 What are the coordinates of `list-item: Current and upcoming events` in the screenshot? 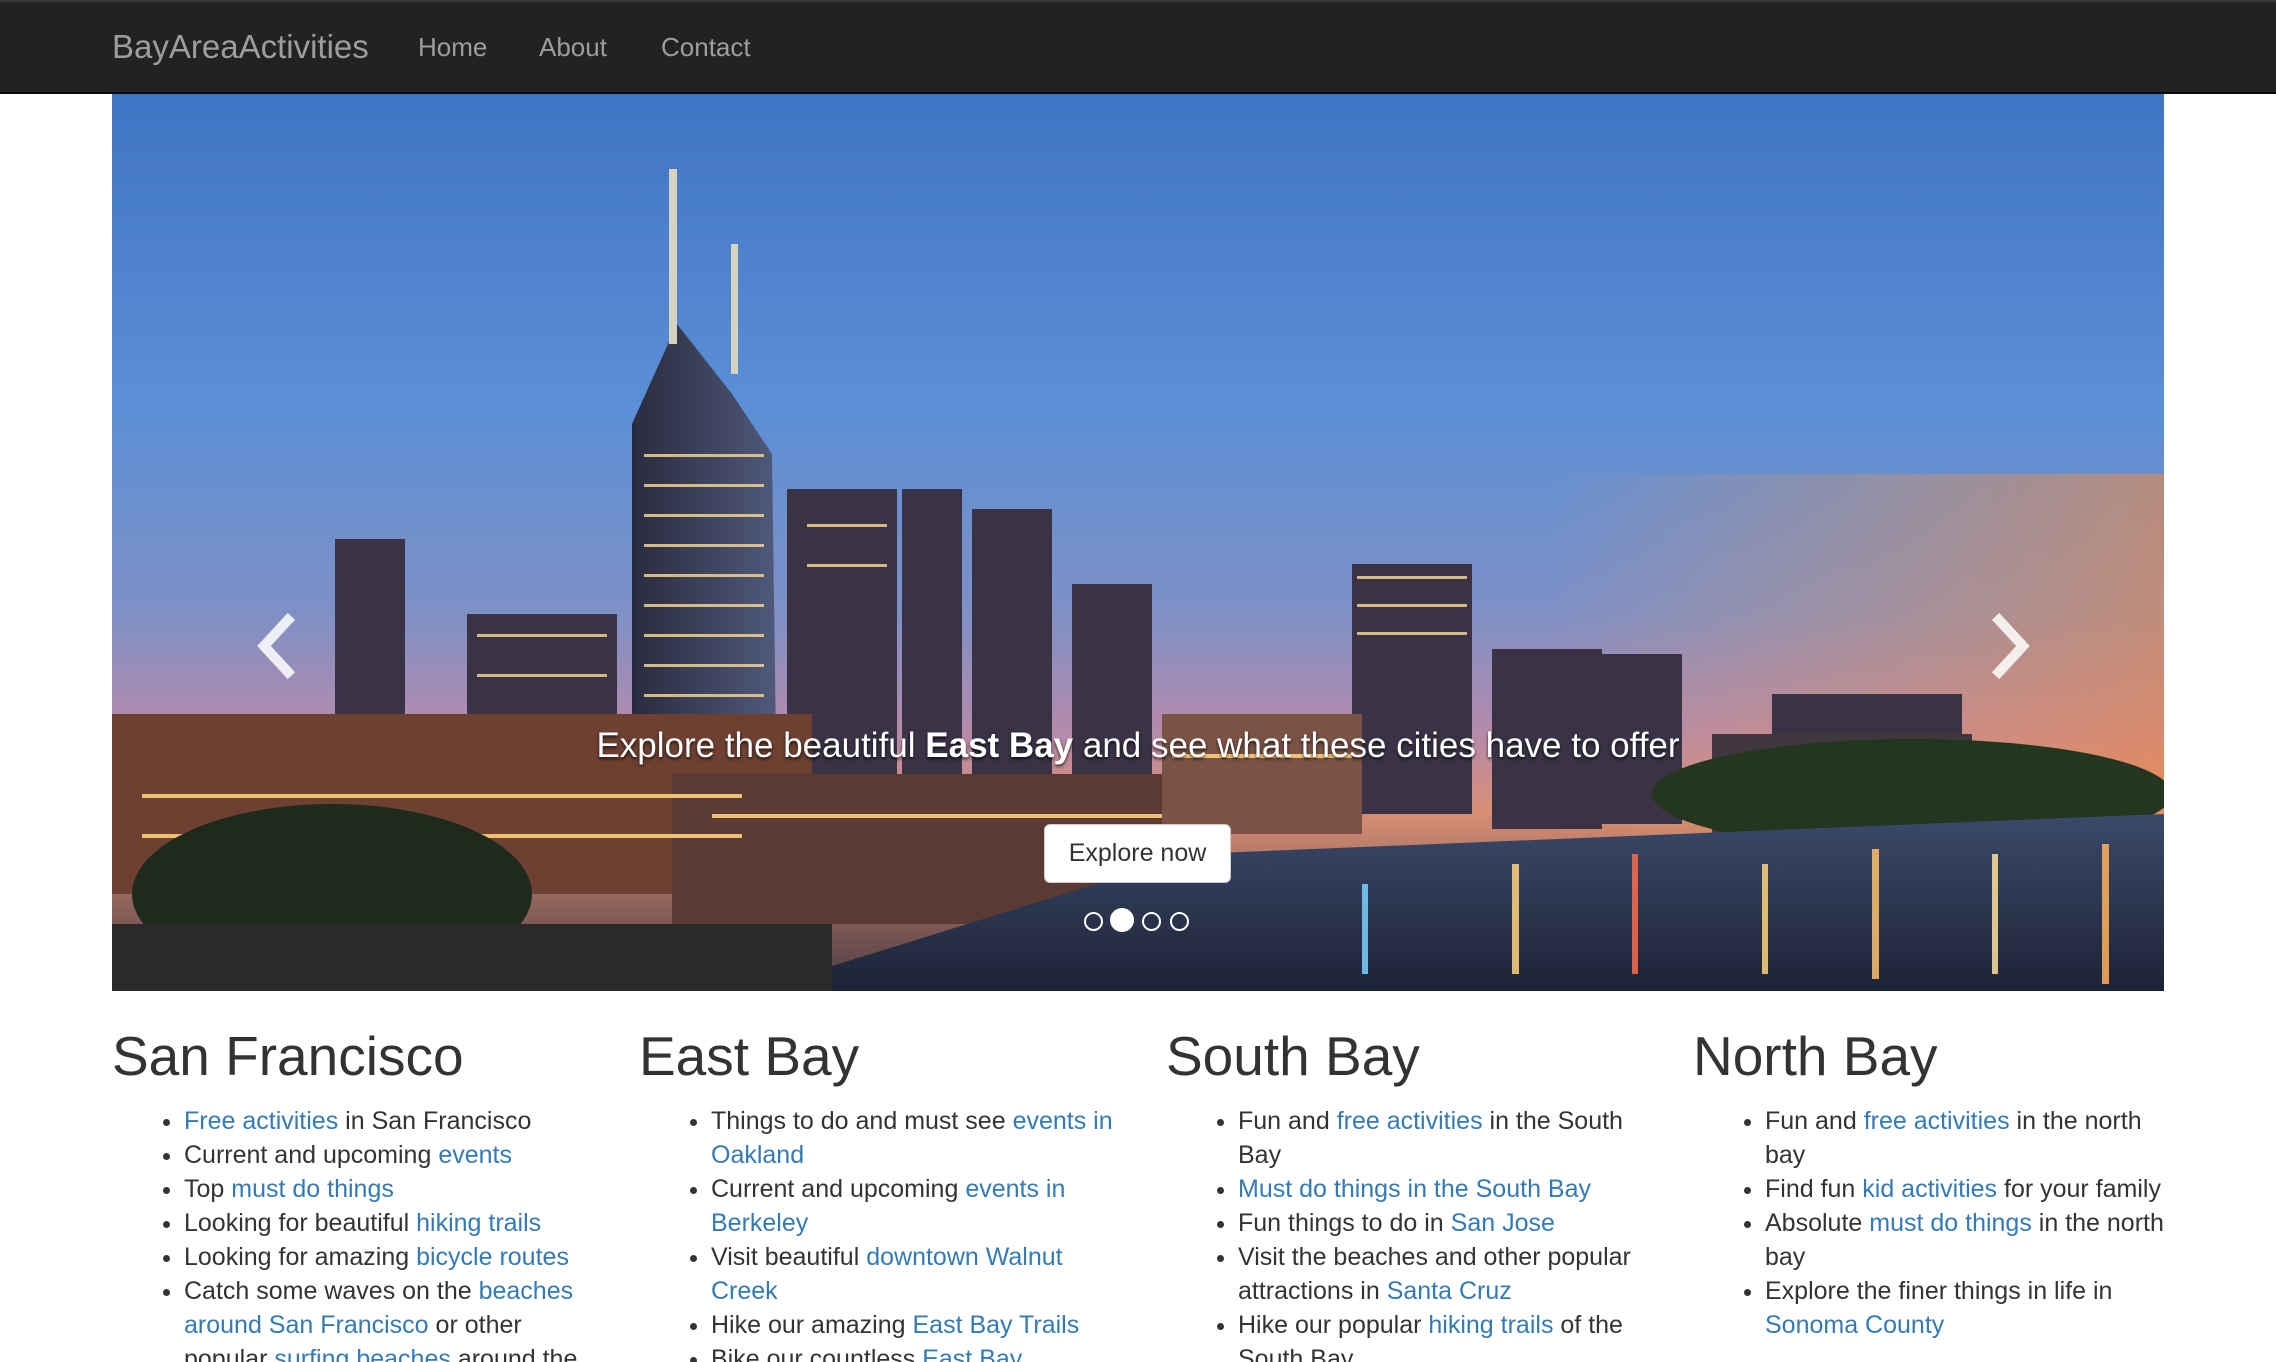 It's located at (393, 1155).